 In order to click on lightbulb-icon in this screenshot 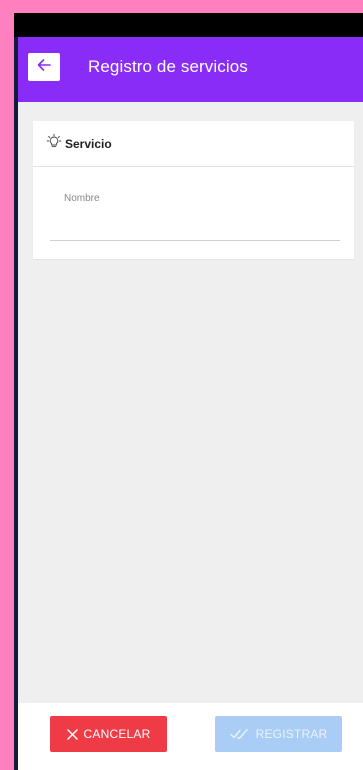, I will do `click(54, 141)`.